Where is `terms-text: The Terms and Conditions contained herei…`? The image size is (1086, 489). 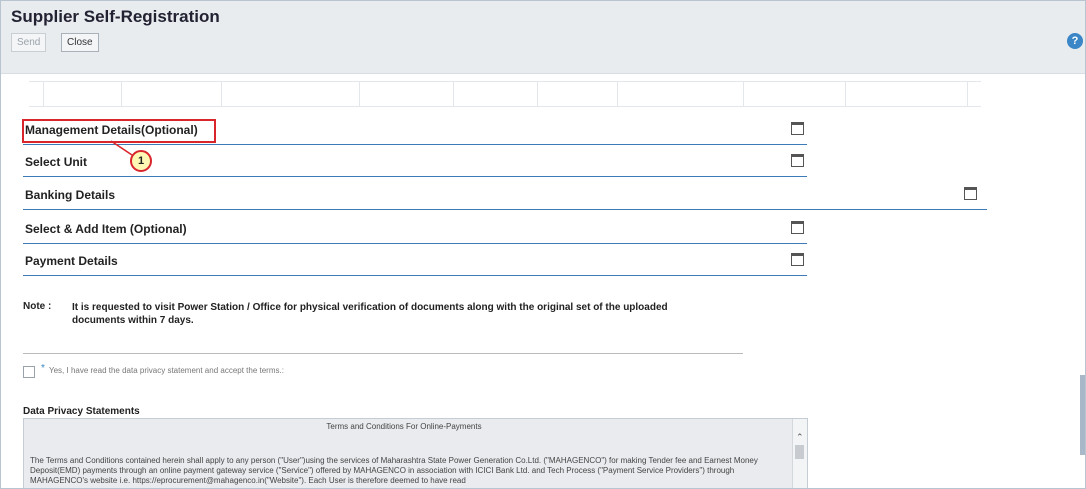
terms-text: The Terms and Conditions contained herei… is located at coordinates (394, 470).